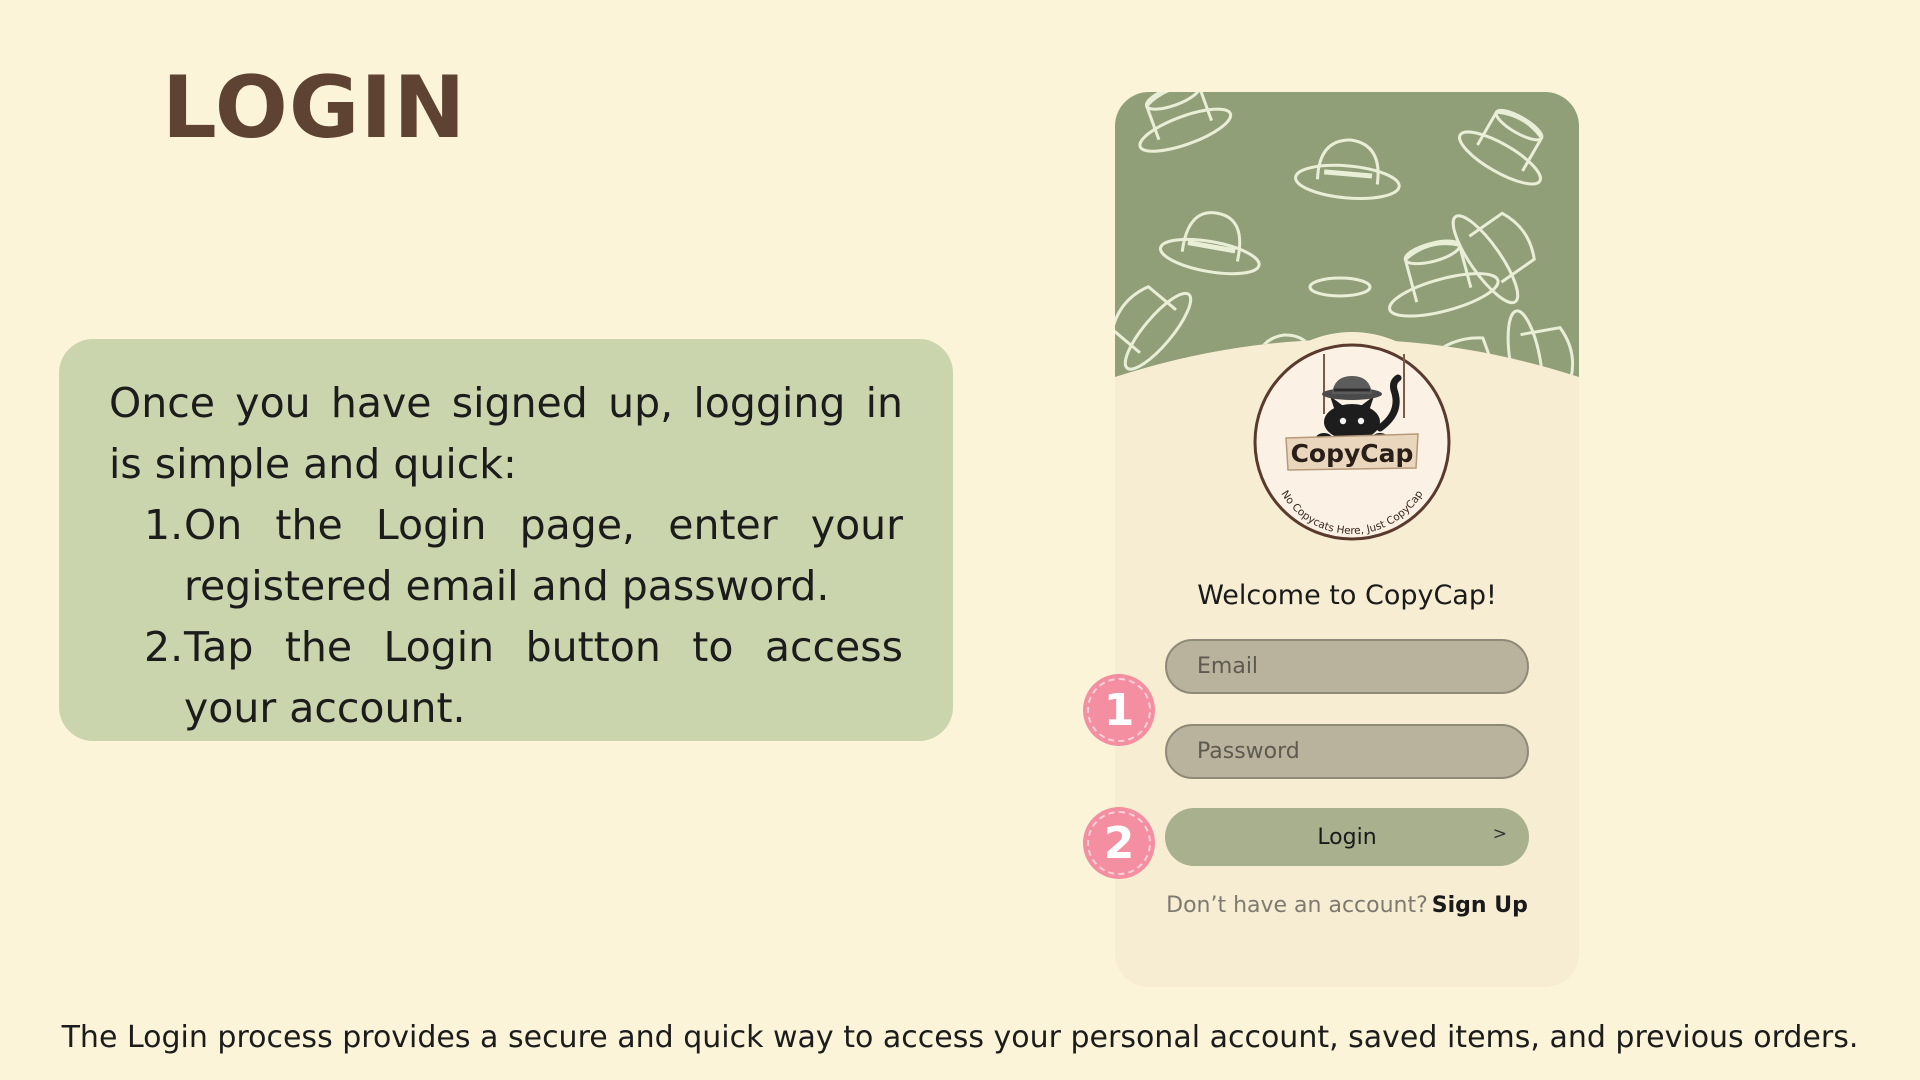  Describe the element at coordinates (1499, 834) in the screenshot. I see `chevron-right-icon: >` at that location.